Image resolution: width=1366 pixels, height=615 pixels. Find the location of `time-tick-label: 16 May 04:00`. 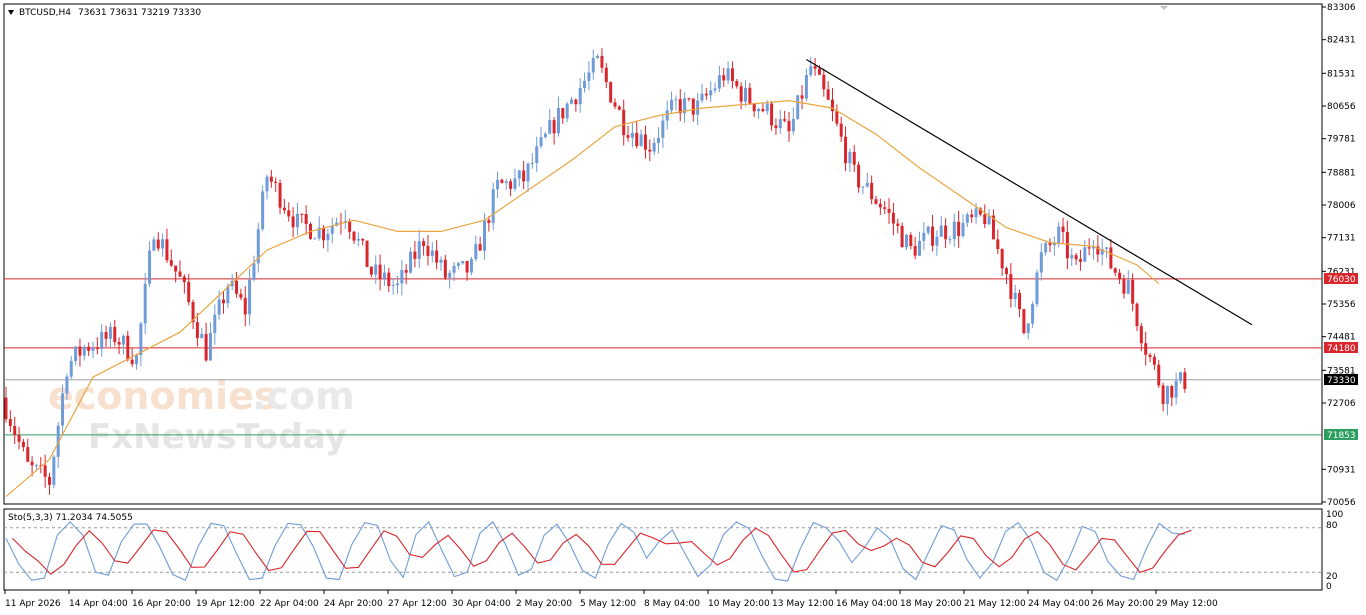

time-tick-label: 16 May 04:00 is located at coordinates (867, 604).